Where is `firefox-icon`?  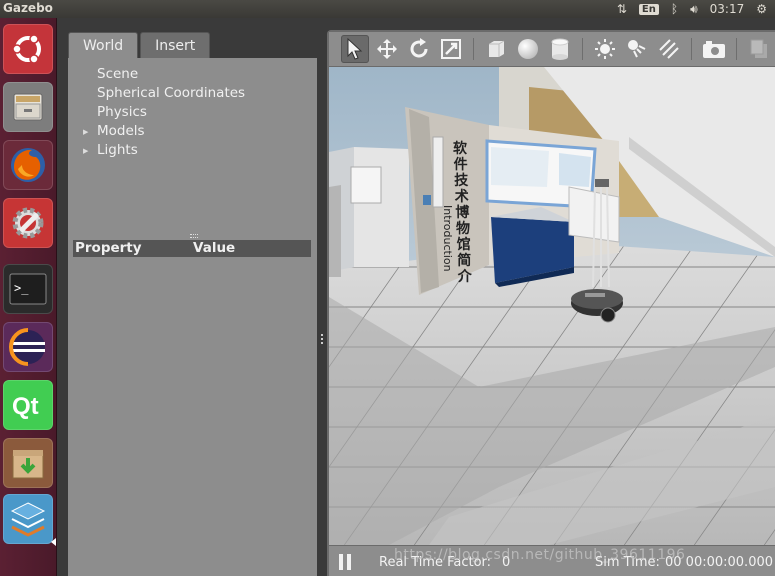
firefox-icon is located at coordinates (28, 165).